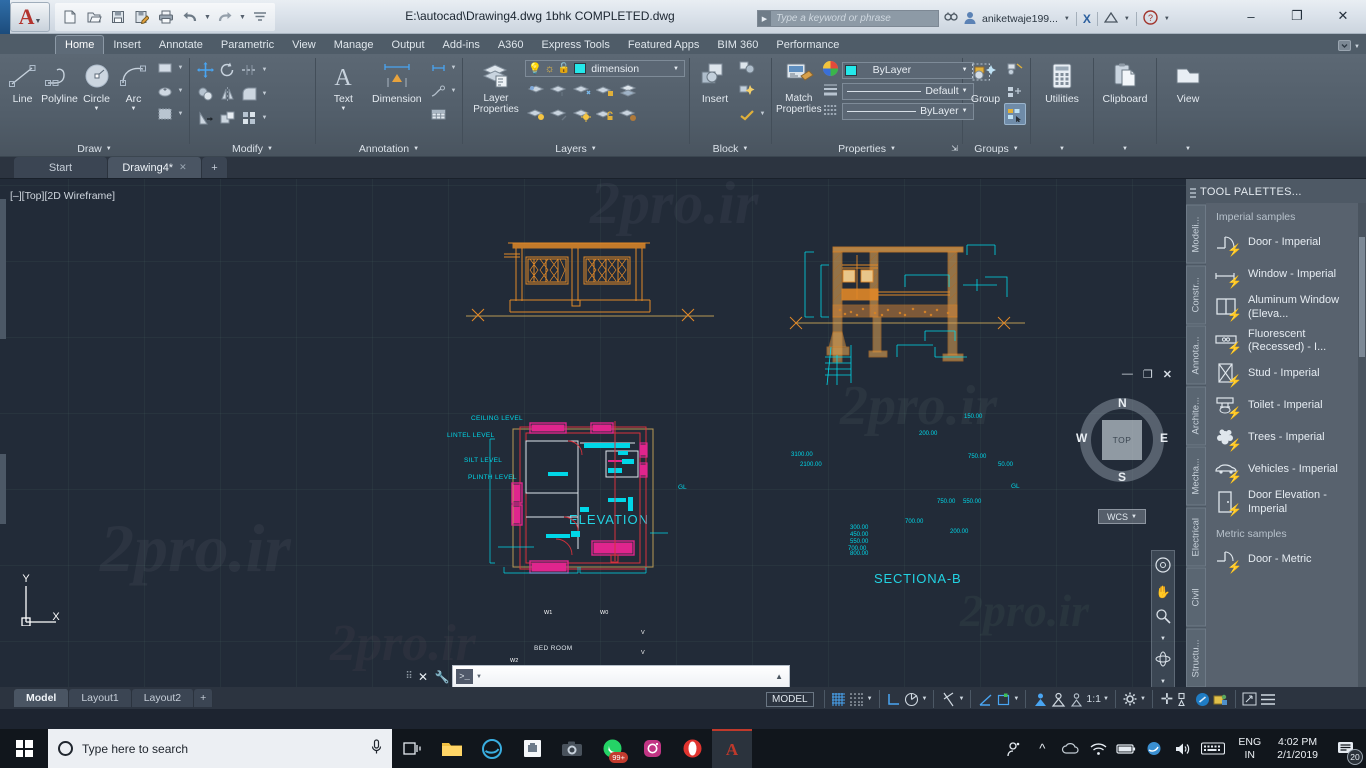 The width and height of the screenshot is (1366, 768). I want to click on model-space-button: MODEL, so click(790, 699).